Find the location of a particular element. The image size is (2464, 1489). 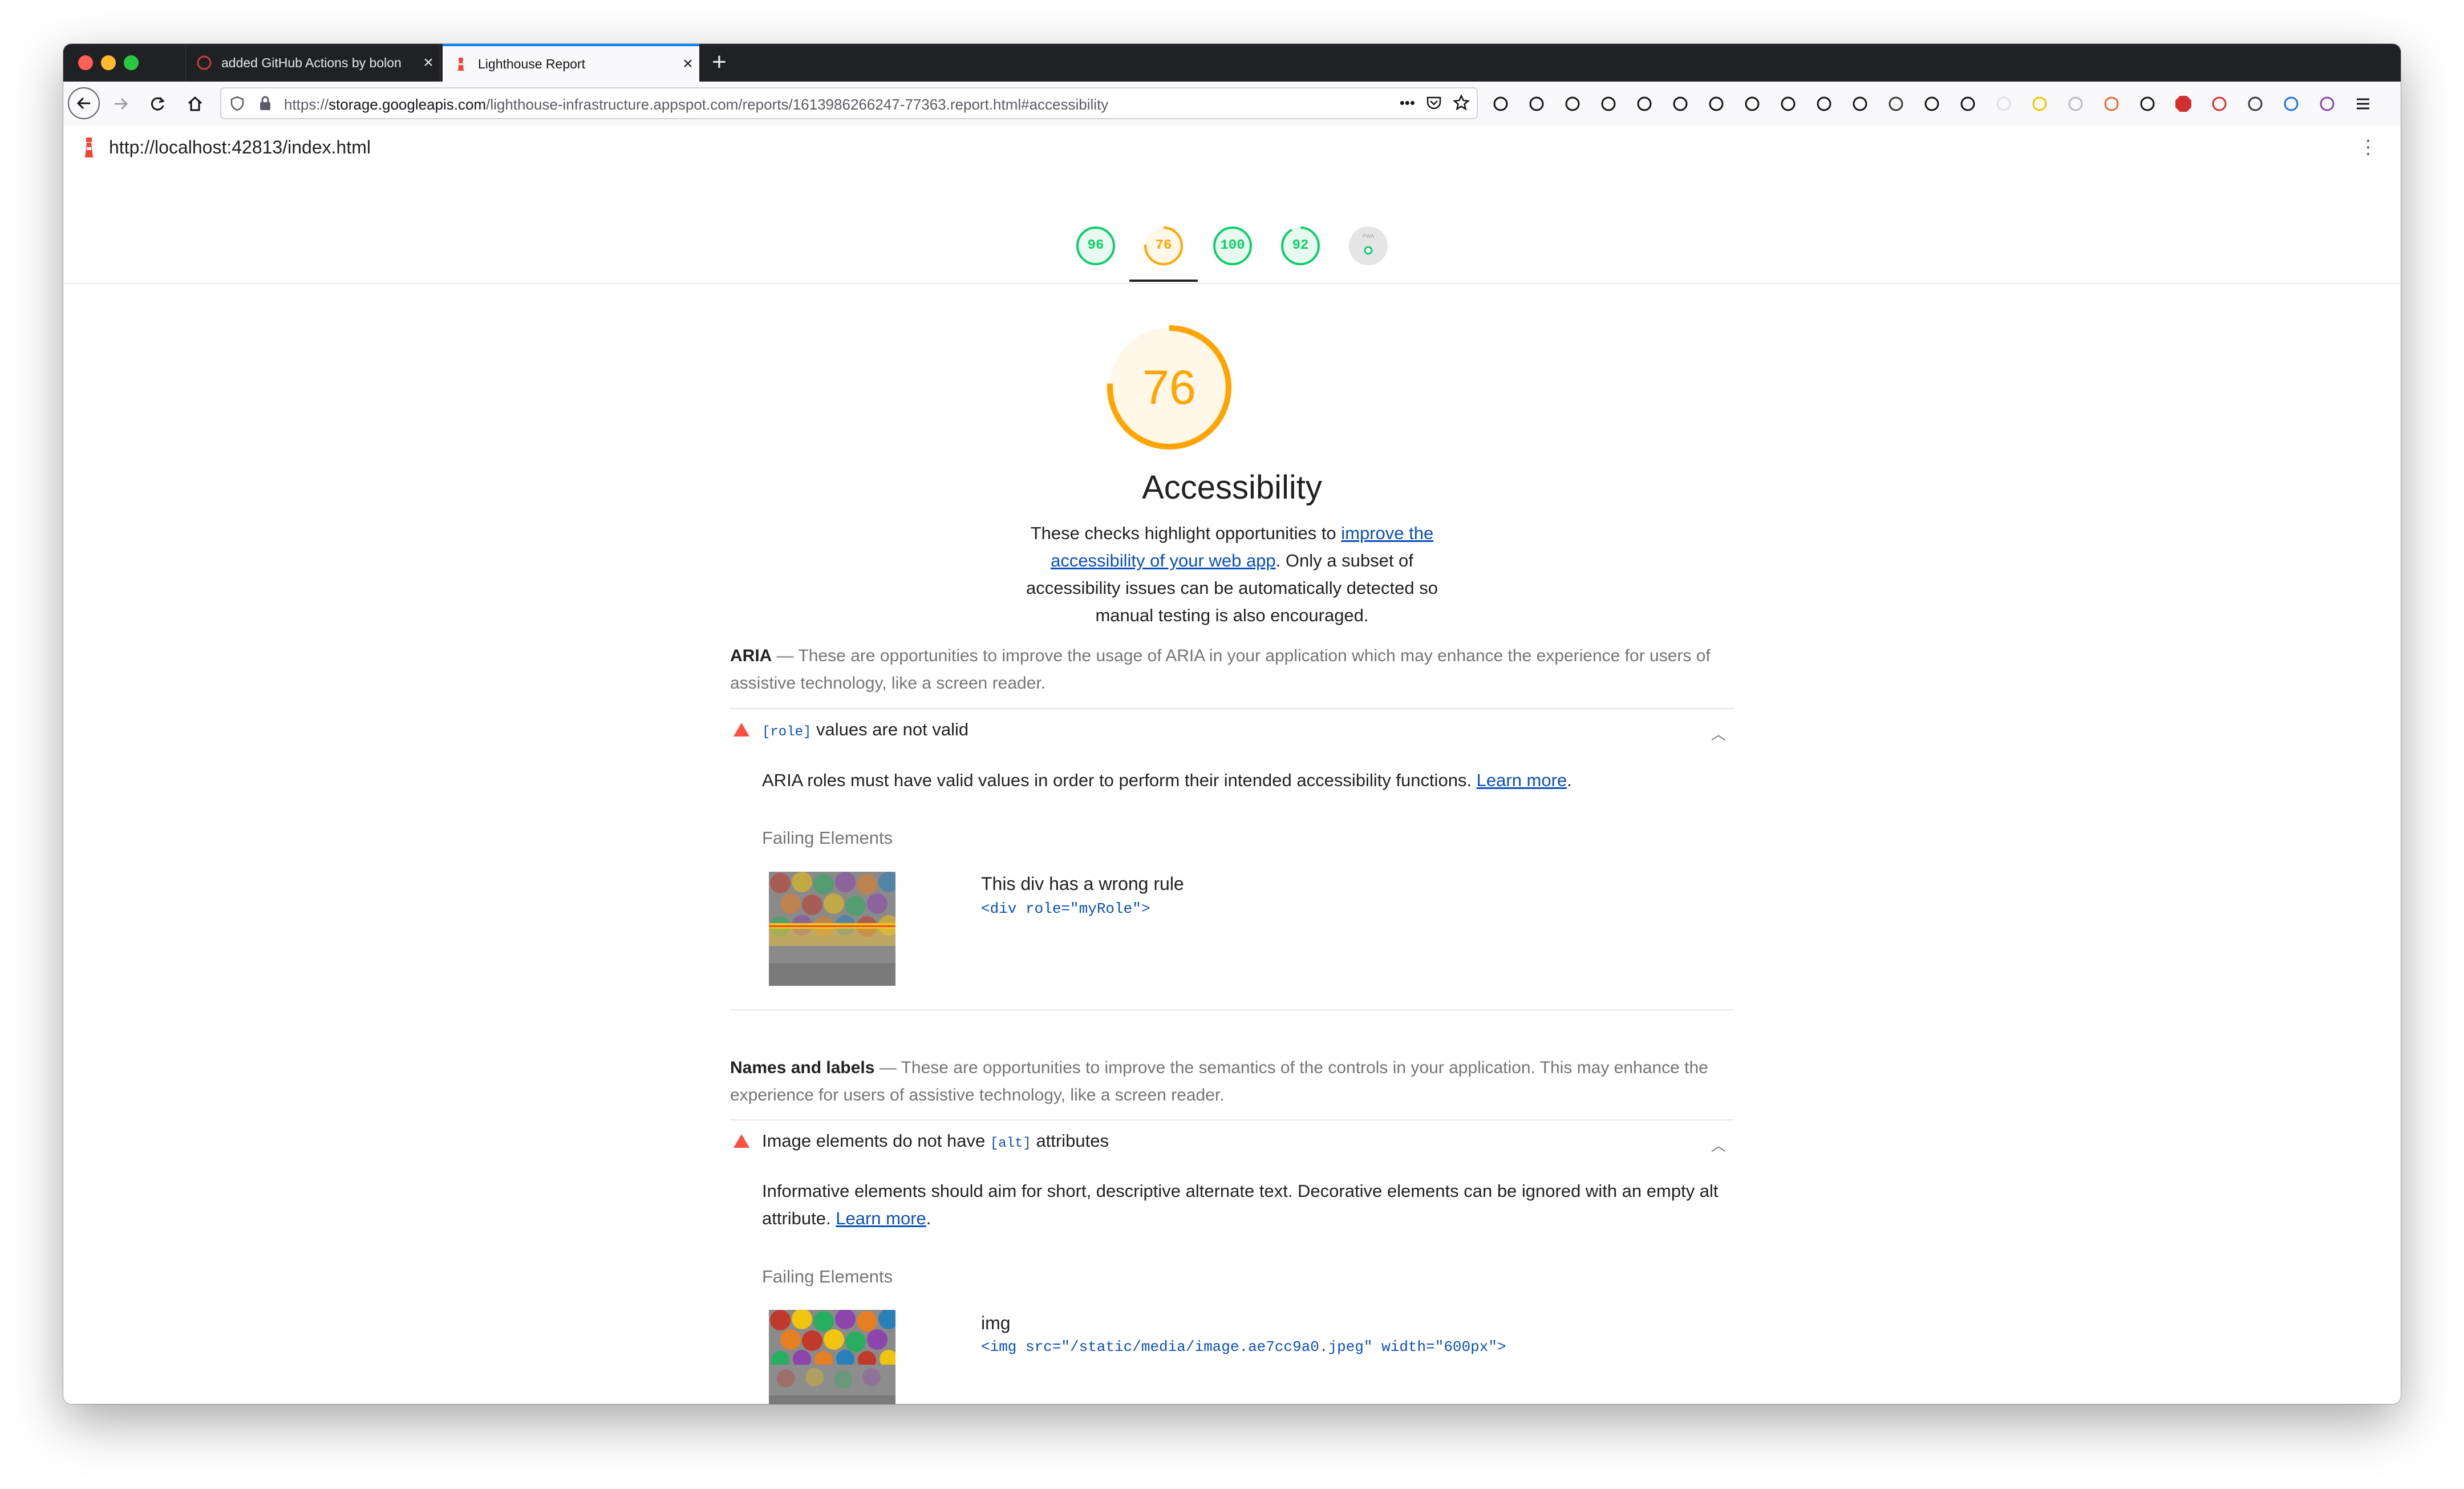

tab-title: added GitHub Actions by bolon is located at coordinates (311, 62).